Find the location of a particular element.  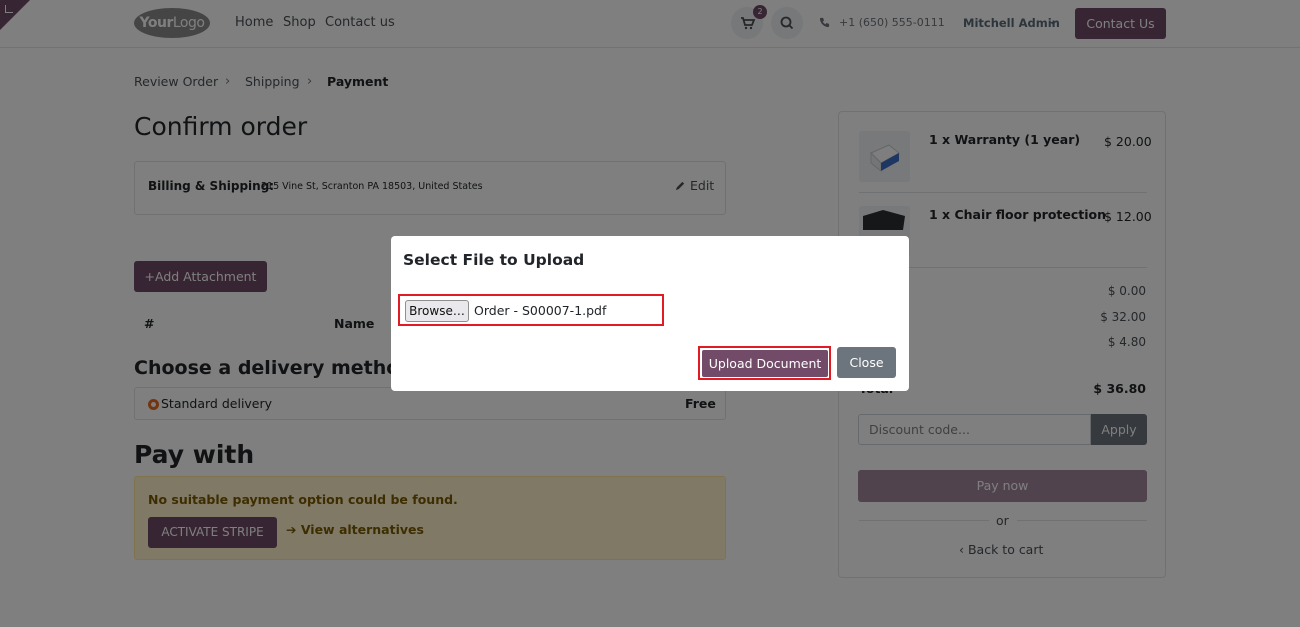

selected-file-name: Order - S00007-1.pdf is located at coordinates (540, 310).